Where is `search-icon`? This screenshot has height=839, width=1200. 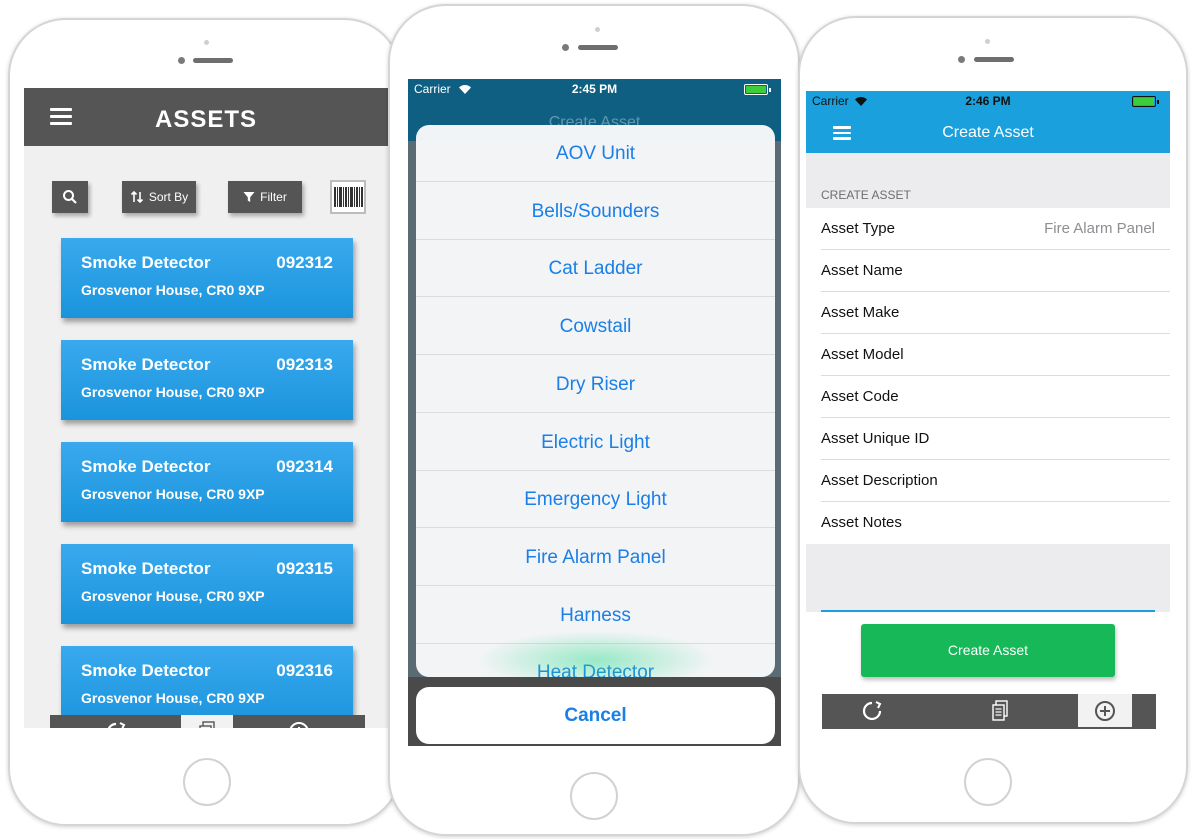
search-icon is located at coordinates (70, 197).